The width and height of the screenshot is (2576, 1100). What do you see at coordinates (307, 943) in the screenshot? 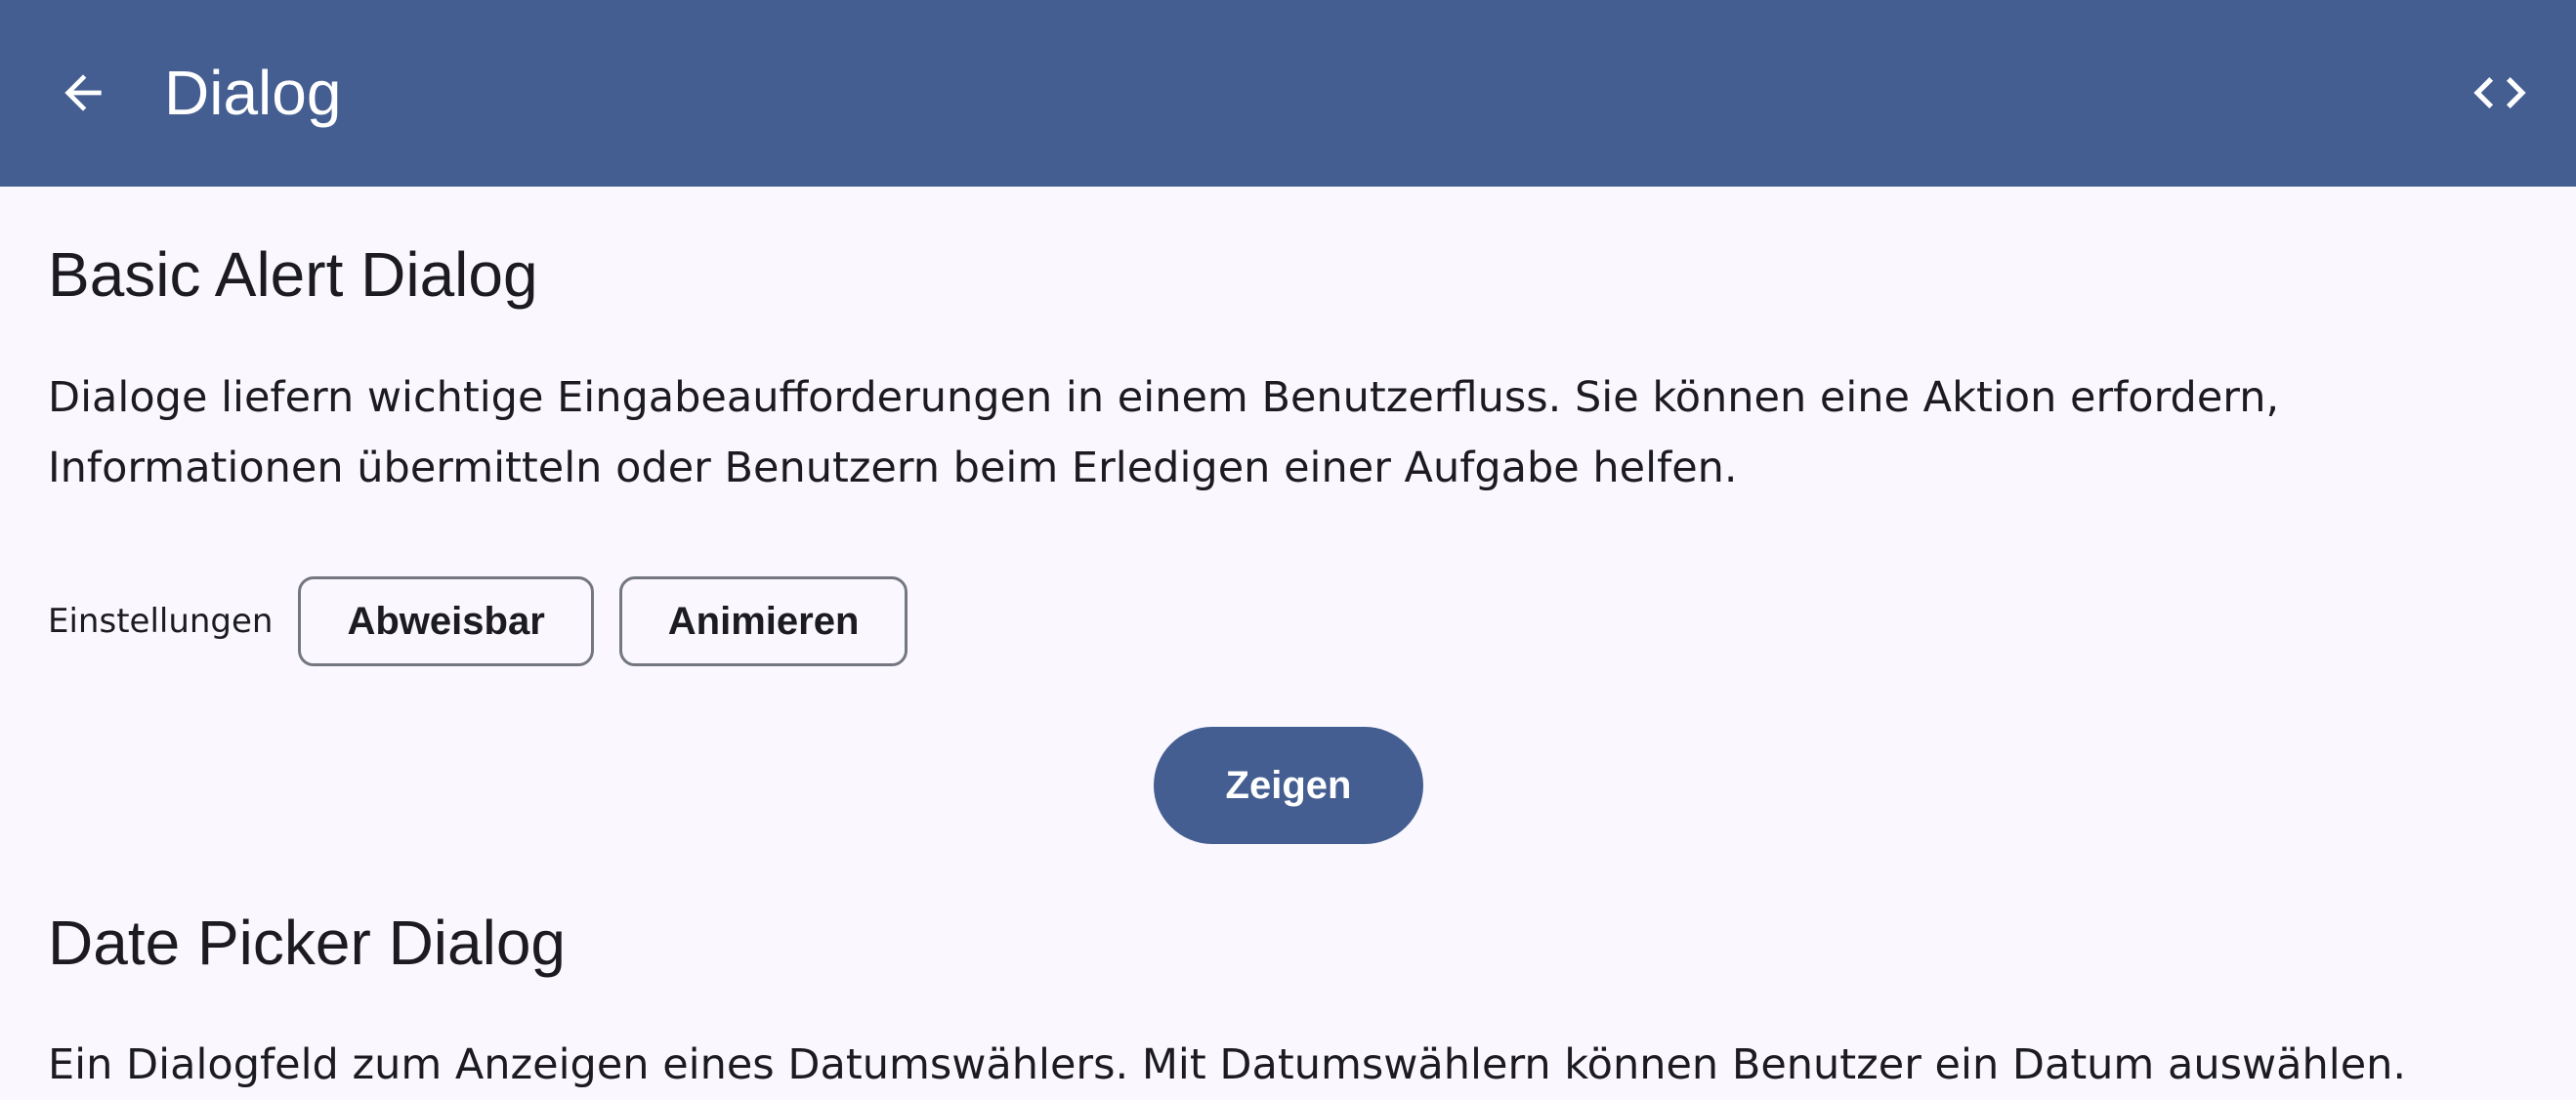
I see `section-title: Date Picker Dialog` at bounding box center [307, 943].